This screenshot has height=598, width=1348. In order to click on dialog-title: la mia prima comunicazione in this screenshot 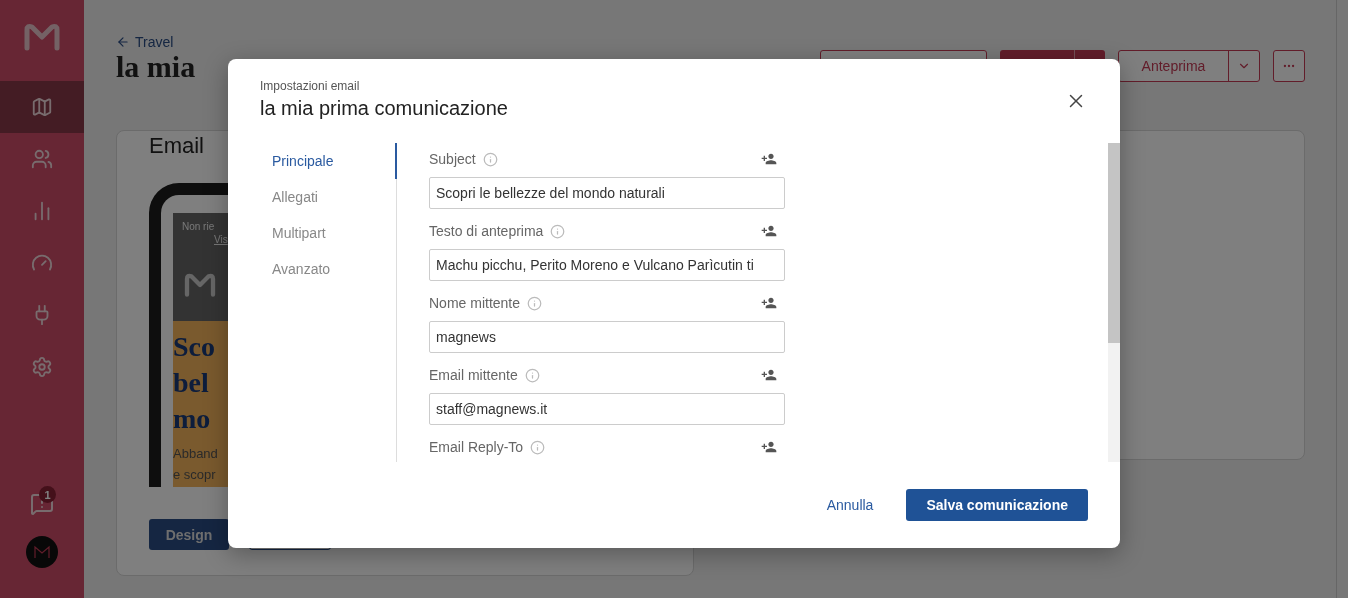, I will do `click(384, 108)`.